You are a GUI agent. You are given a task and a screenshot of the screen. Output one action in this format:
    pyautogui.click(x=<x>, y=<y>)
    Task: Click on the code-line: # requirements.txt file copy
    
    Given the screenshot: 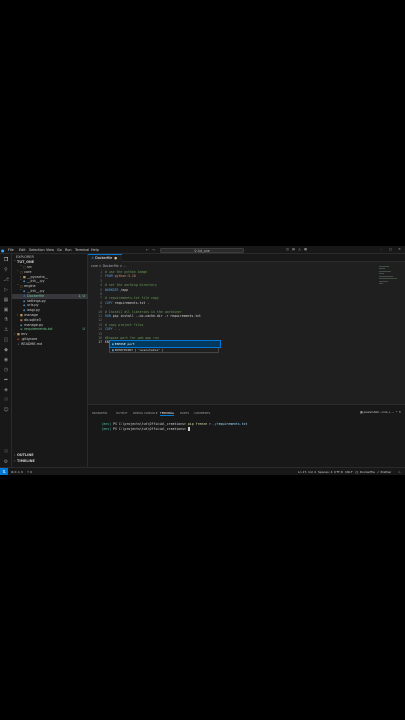 What is the action you would take?
    pyautogui.click(x=132, y=298)
    